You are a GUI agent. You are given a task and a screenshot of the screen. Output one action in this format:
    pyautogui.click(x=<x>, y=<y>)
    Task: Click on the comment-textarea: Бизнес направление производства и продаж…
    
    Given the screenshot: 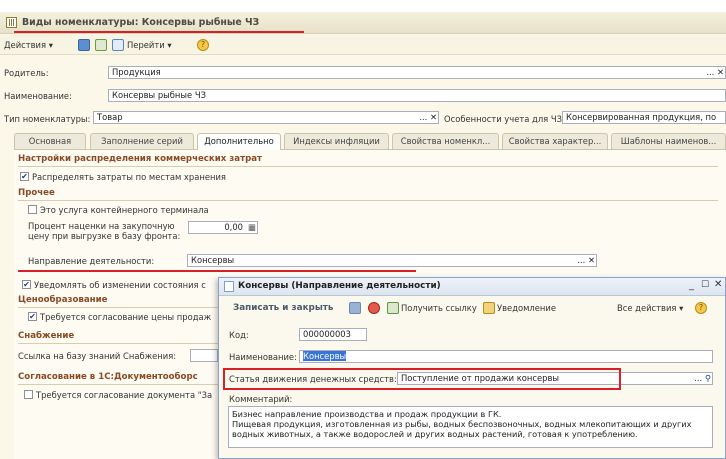 What is the action you would take?
    pyautogui.click(x=470, y=427)
    